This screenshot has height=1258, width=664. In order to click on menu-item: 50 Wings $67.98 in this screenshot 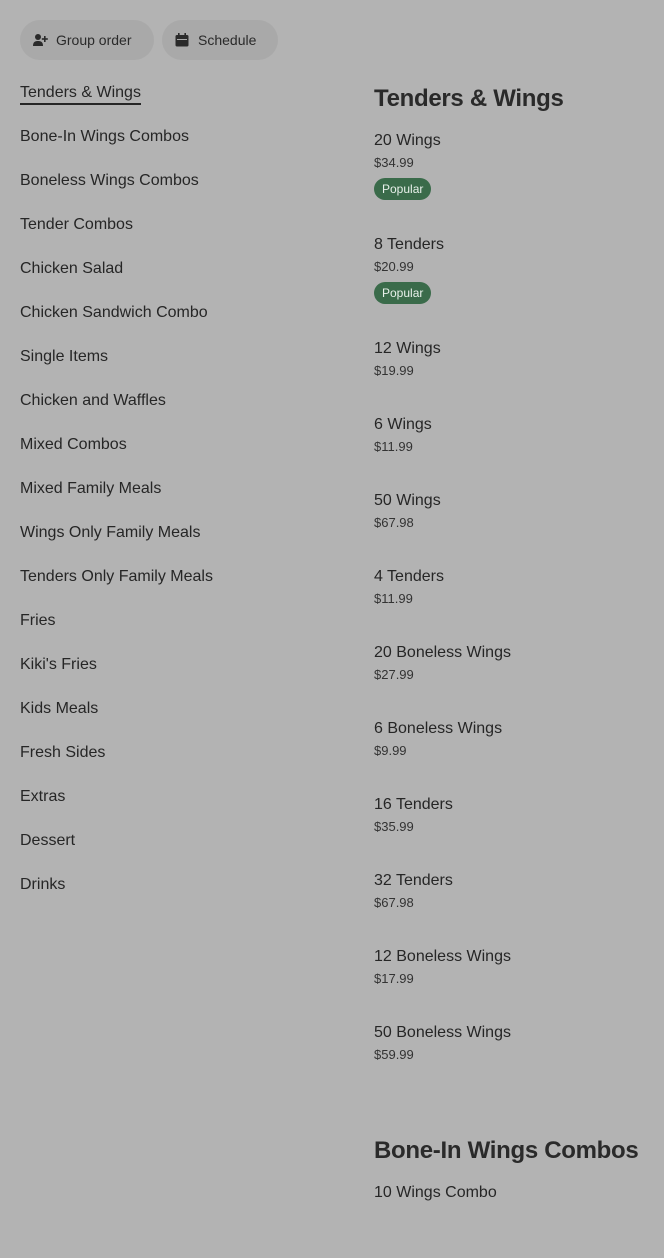, I will do `click(519, 528)`.